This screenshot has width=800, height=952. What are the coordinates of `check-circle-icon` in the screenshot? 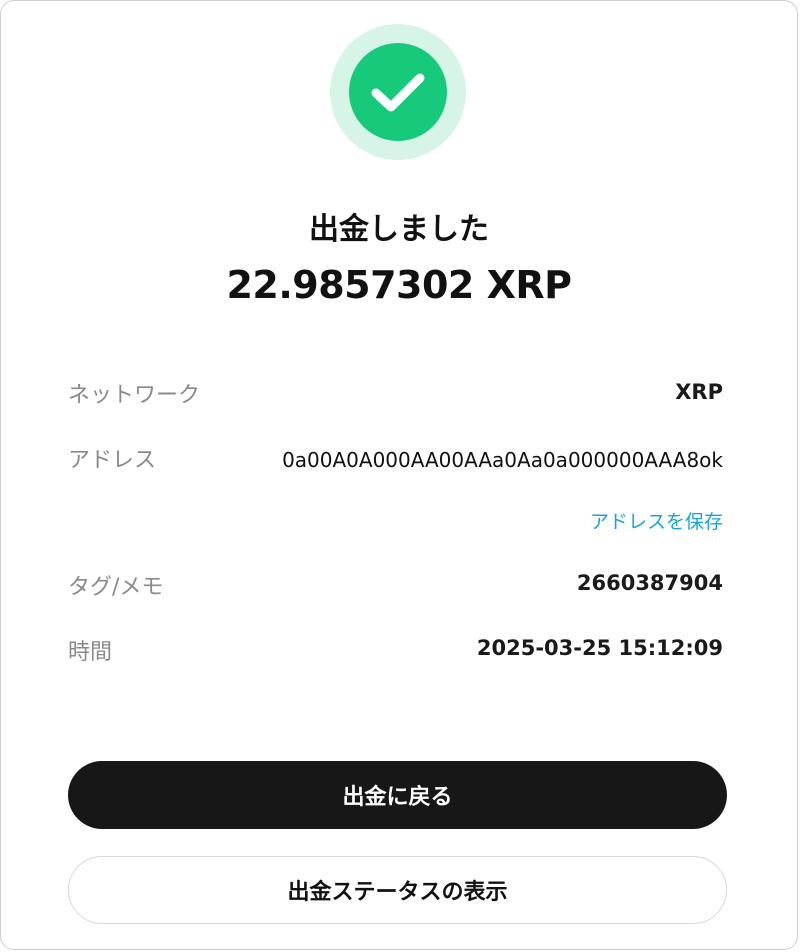 It's located at (398, 92).